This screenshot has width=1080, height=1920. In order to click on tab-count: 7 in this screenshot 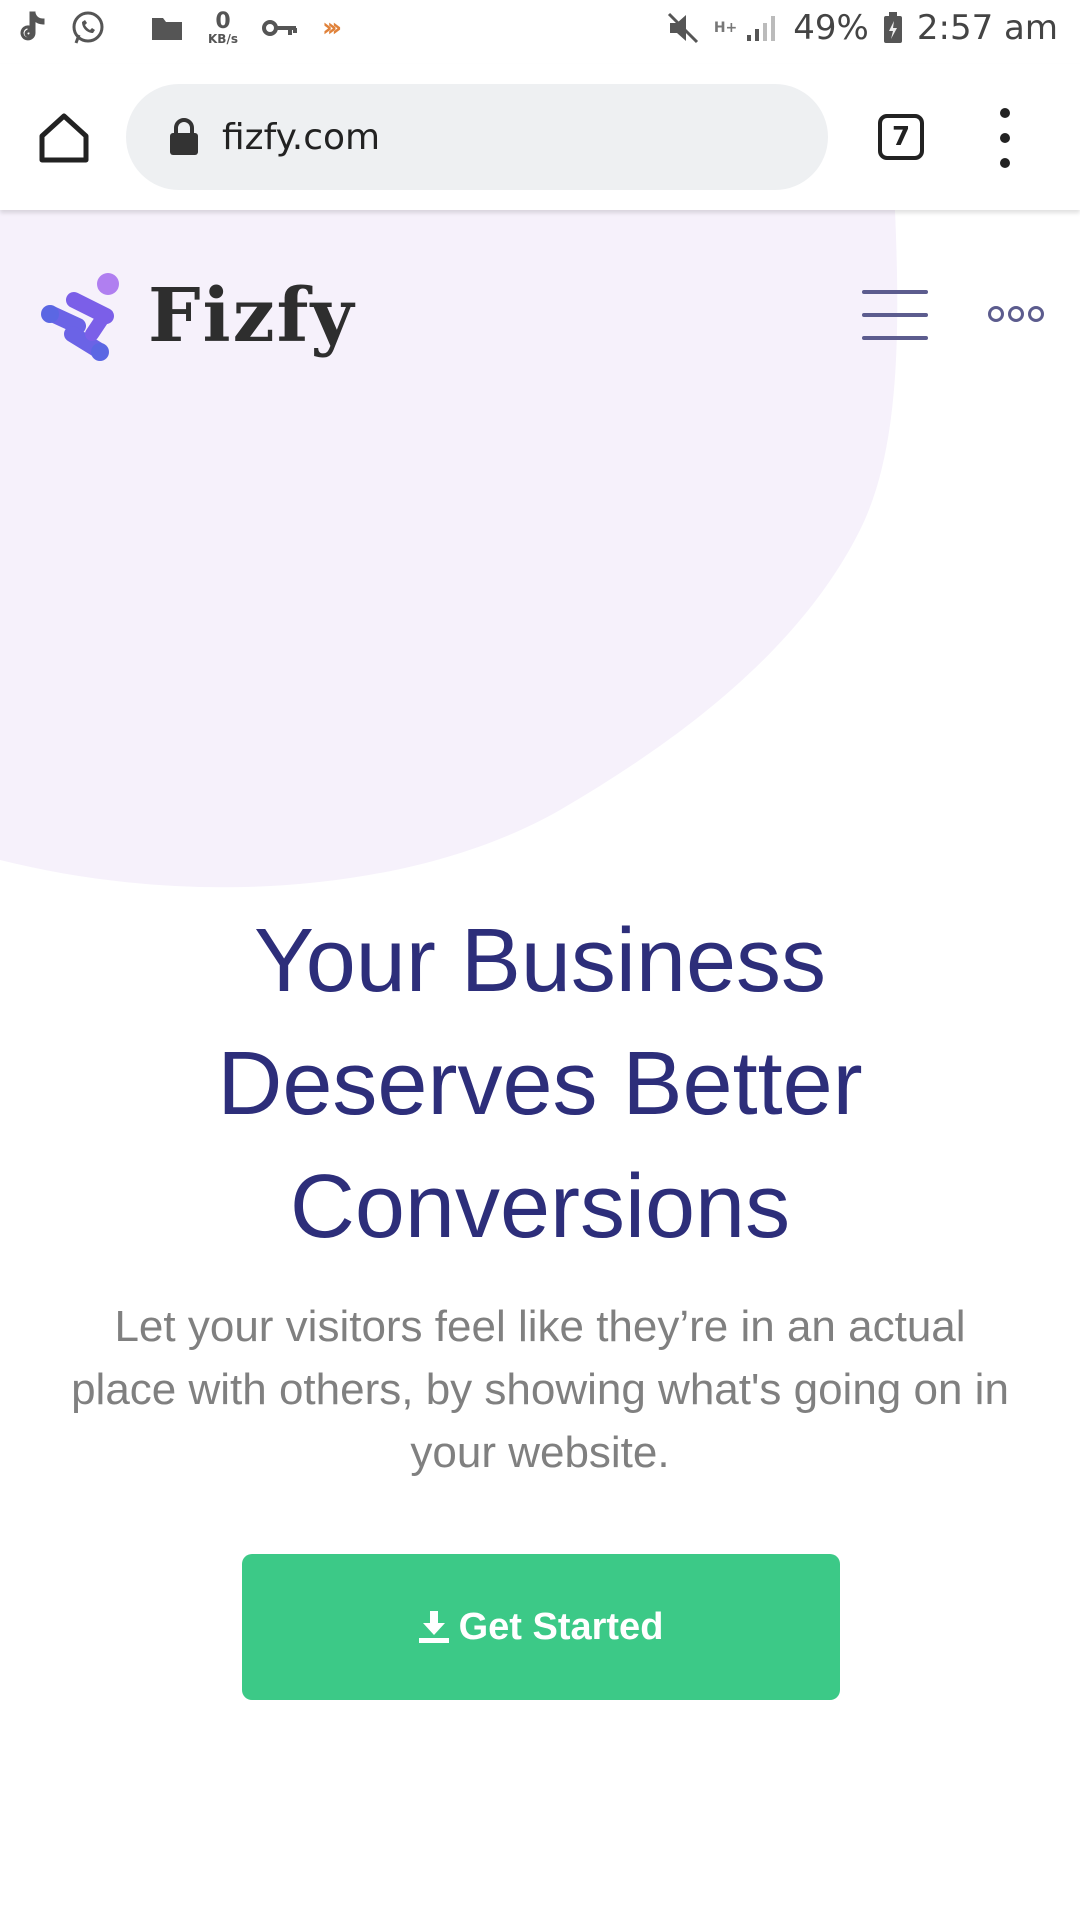, I will do `click(901, 137)`.